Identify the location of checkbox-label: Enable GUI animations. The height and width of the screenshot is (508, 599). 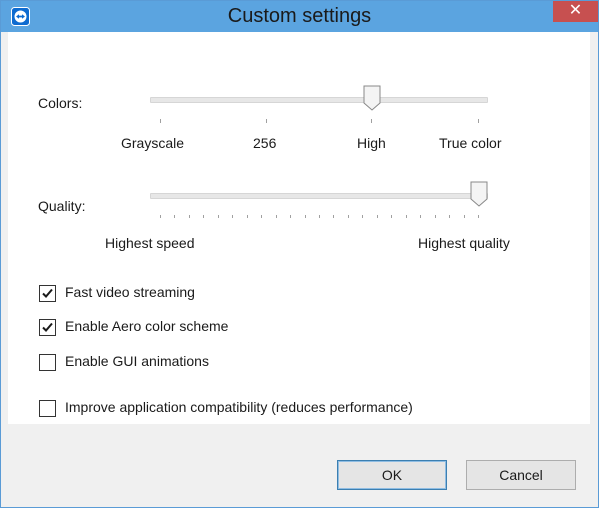
(137, 361).